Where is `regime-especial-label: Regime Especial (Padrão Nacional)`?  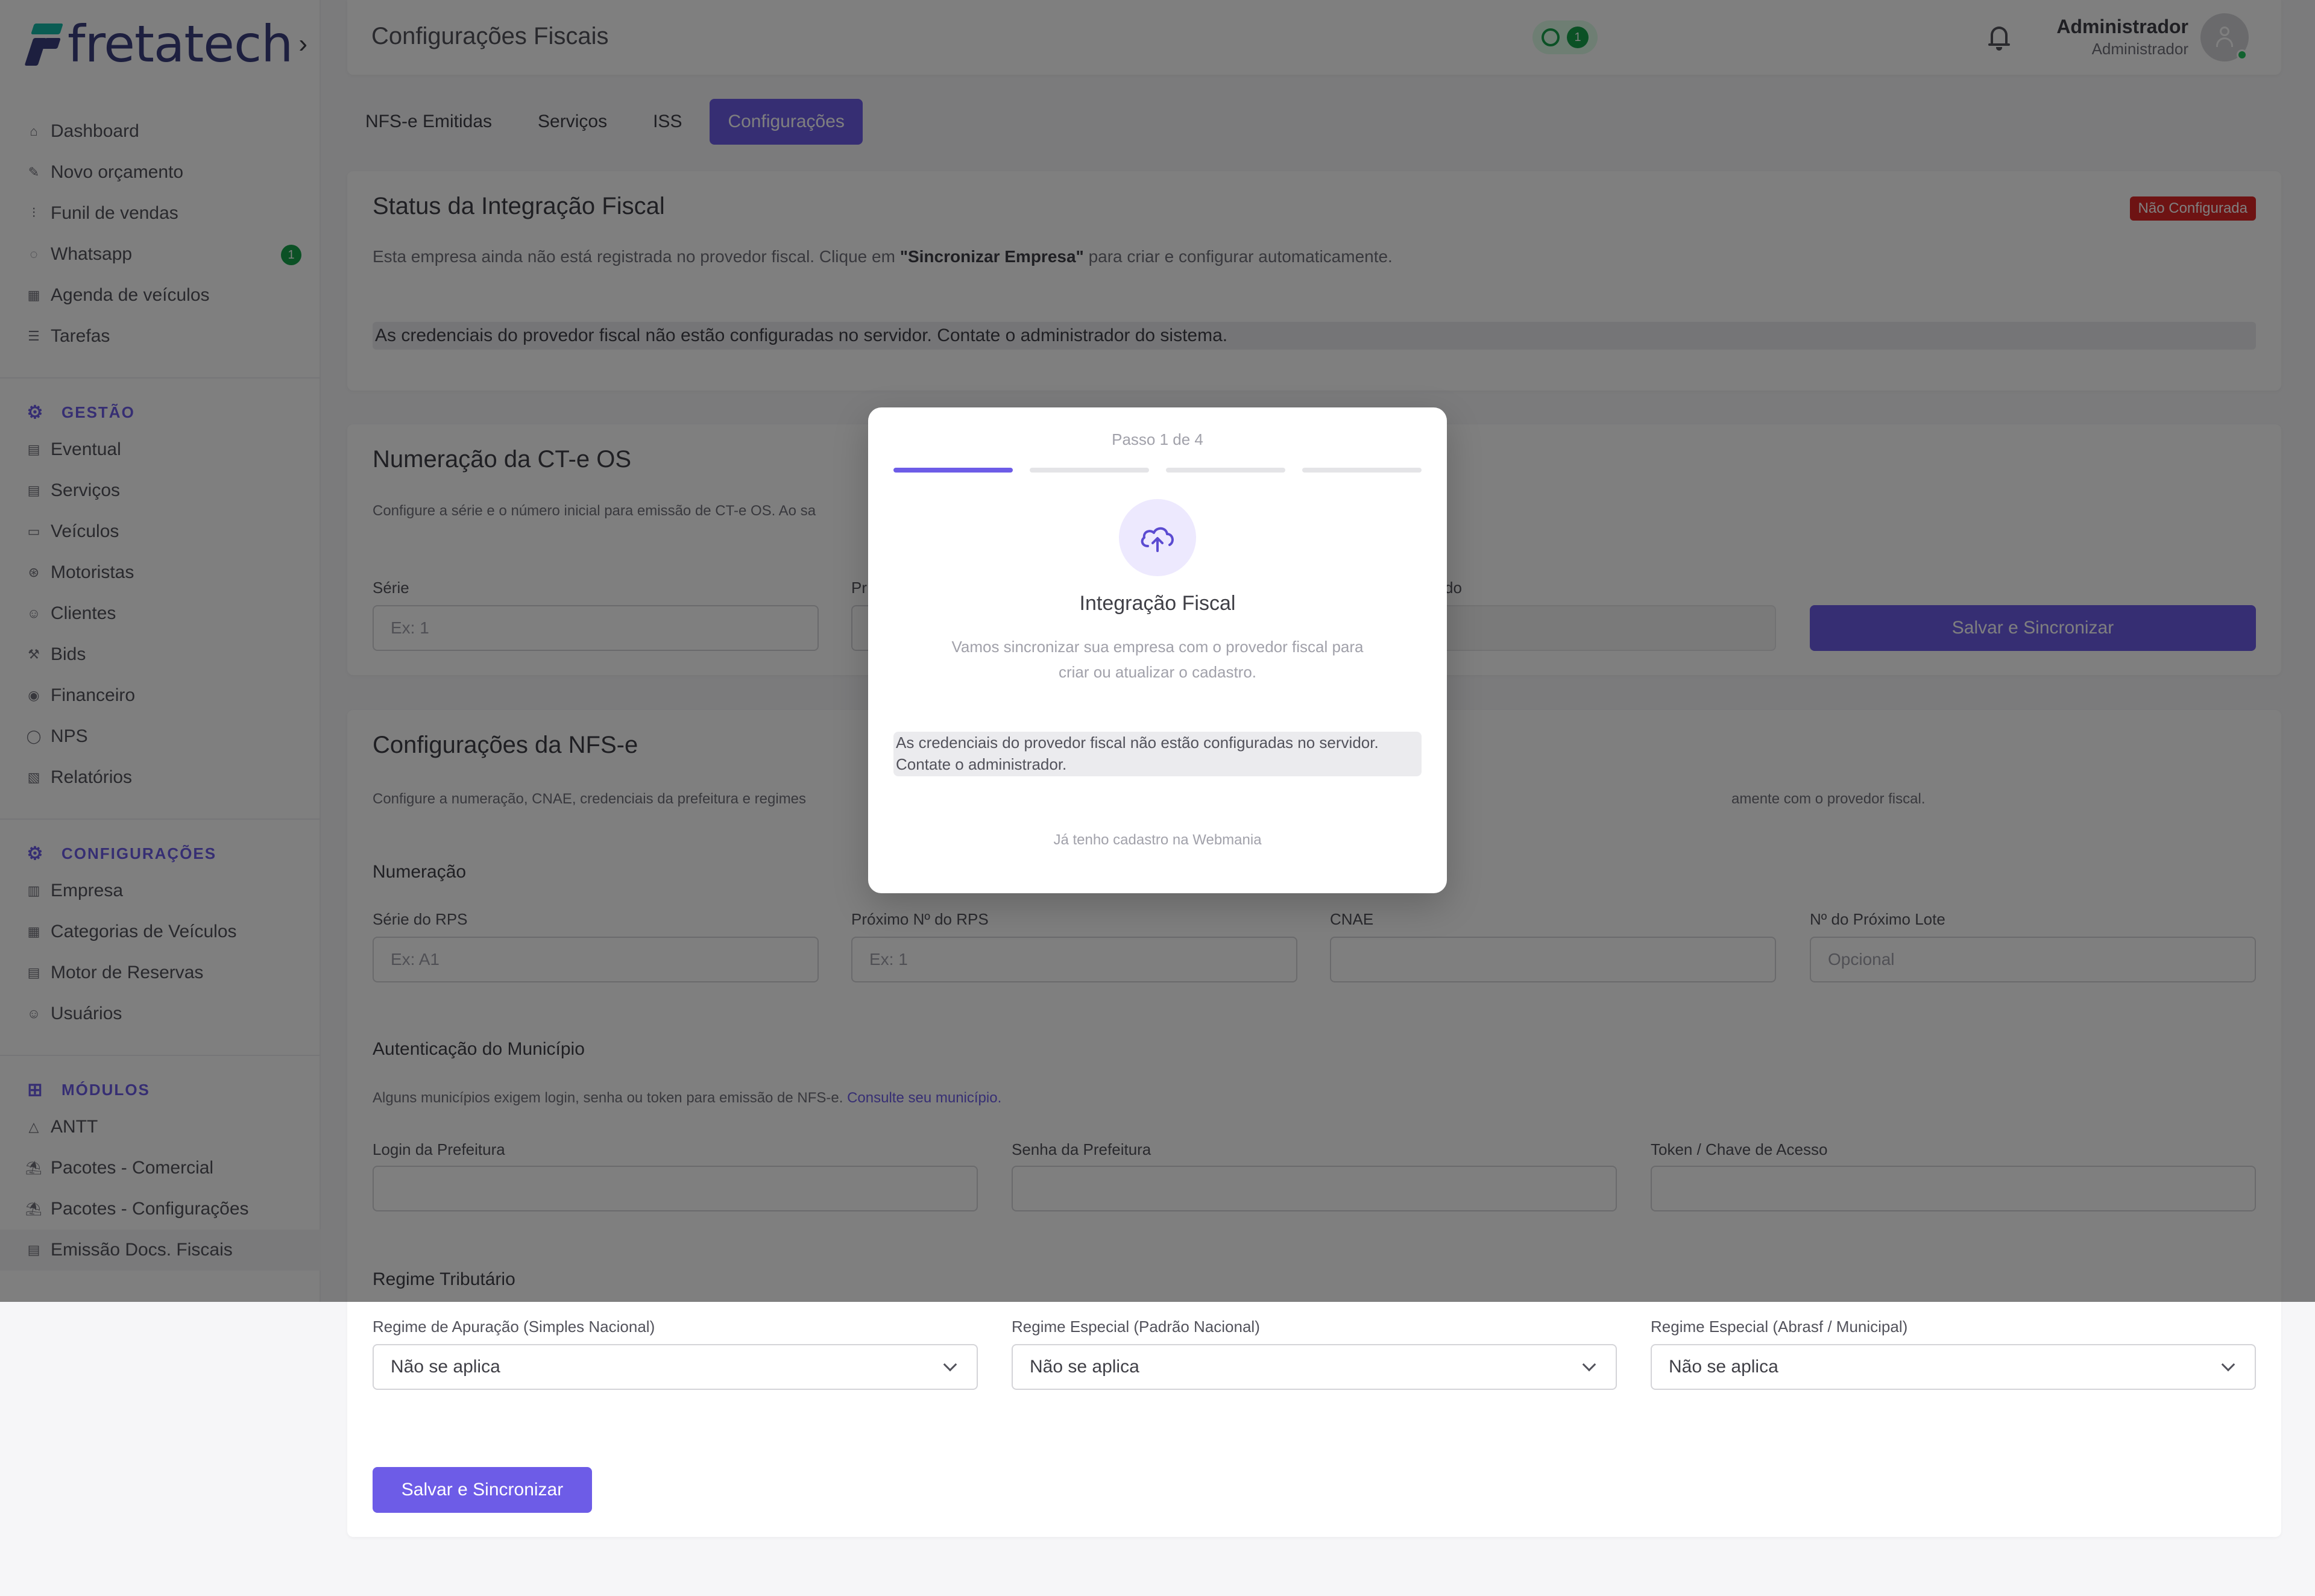
regime-especial-label: Regime Especial (Padrão Nacional) is located at coordinates (1136, 1327).